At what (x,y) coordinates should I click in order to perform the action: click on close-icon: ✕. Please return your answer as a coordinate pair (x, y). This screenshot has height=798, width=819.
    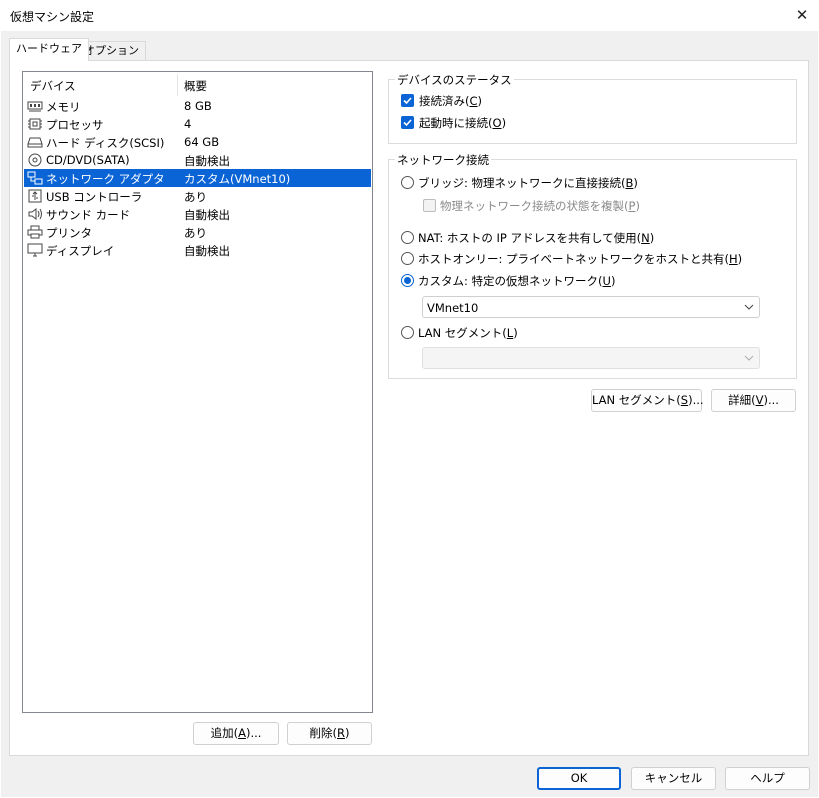
    Looking at the image, I should click on (802, 15).